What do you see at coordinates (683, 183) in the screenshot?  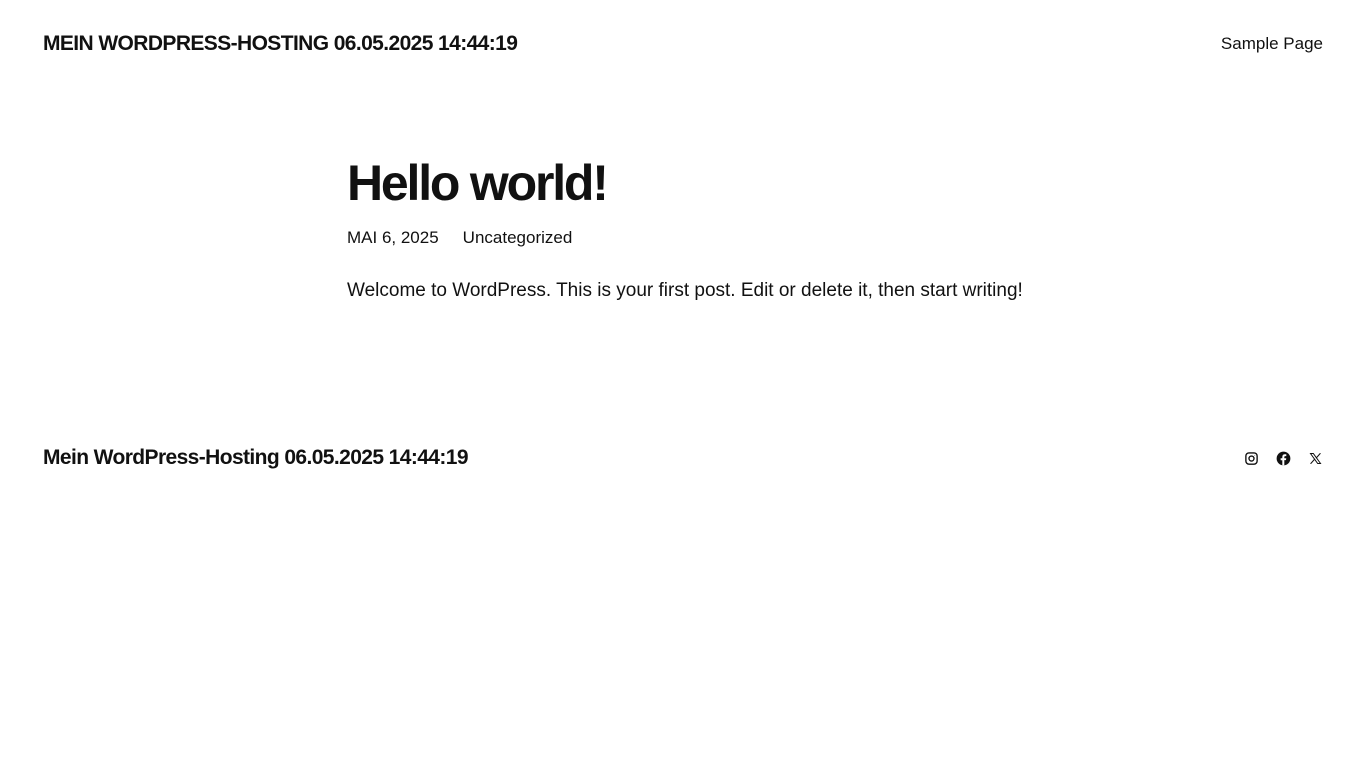 I see `post-title: Hello world!` at bounding box center [683, 183].